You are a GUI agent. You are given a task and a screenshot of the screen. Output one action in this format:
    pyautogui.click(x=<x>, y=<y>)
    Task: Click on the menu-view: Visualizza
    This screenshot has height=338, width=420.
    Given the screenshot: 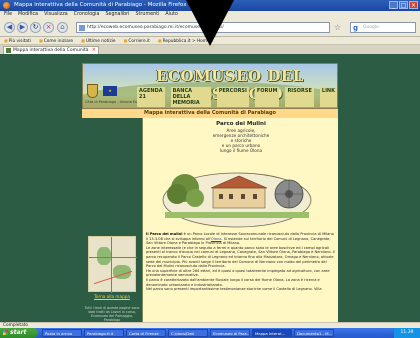 What is the action you would take?
    pyautogui.click(x=56, y=15)
    